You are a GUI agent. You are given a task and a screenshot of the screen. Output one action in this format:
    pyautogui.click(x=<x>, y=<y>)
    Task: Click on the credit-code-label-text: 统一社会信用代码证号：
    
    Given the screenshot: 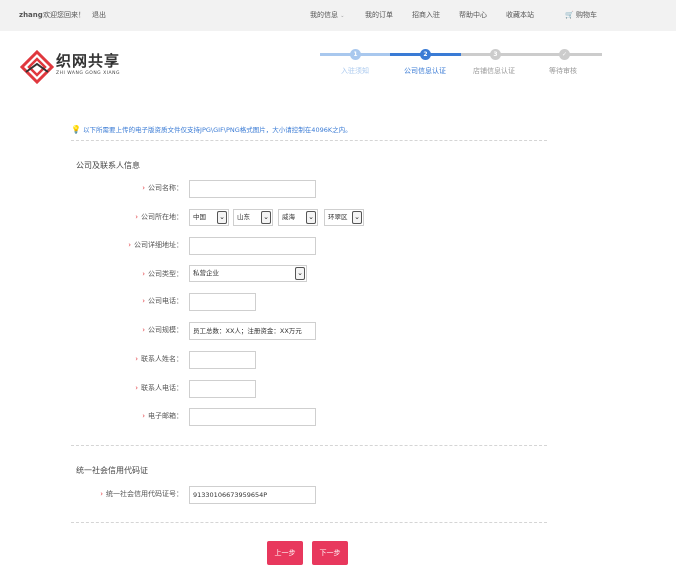 What is the action you would take?
    pyautogui.click(x=144, y=494)
    